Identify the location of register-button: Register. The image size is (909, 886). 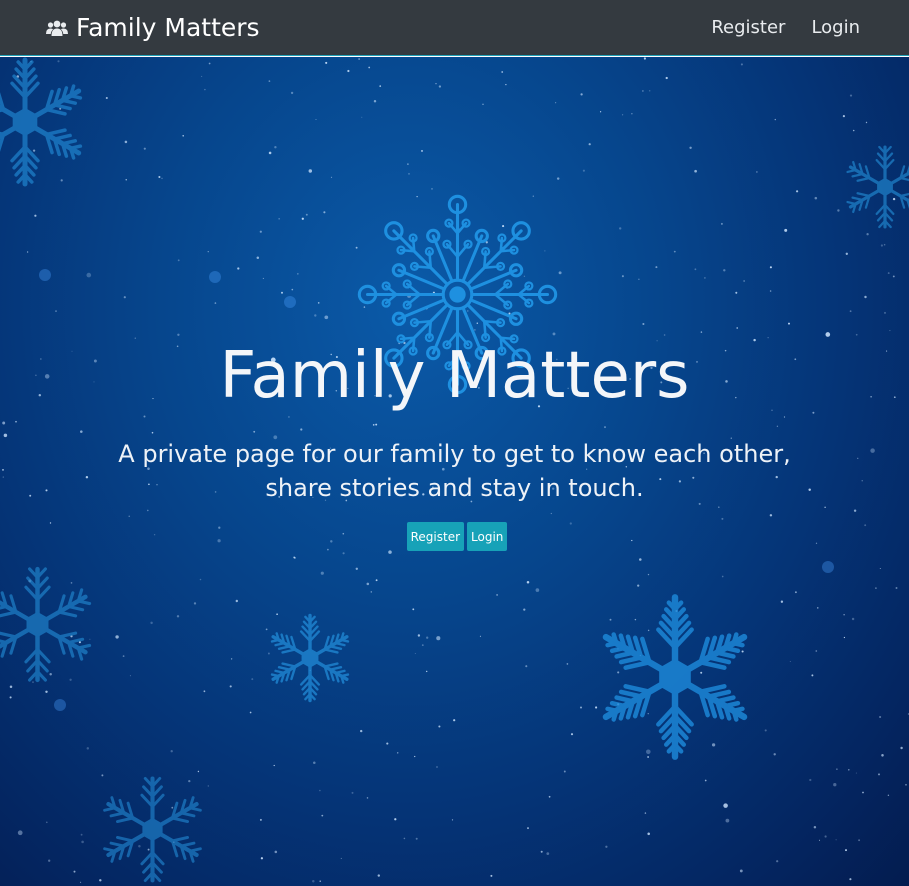
(435, 536).